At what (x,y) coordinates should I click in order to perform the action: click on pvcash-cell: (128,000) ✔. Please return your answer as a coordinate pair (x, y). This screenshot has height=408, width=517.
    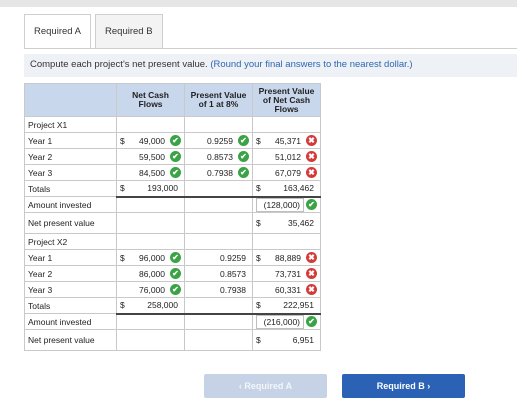
    Looking at the image, I should click on (286, 204).